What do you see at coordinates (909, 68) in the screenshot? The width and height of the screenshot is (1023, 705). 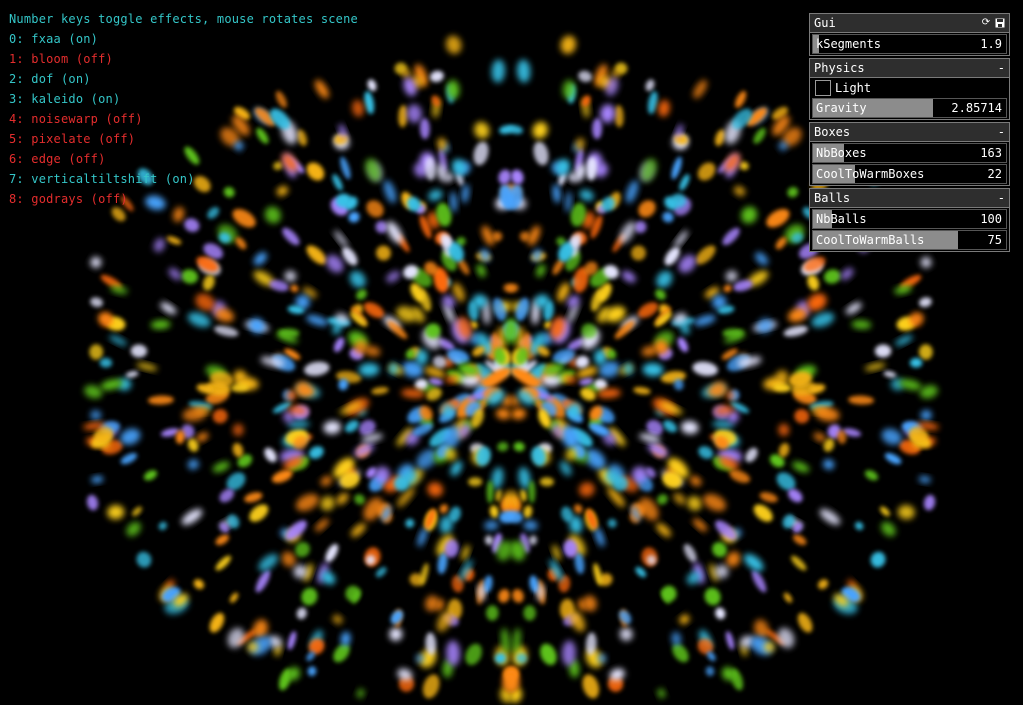 I see `group-header-physics: Physics -` at bounding box center [909, 68].